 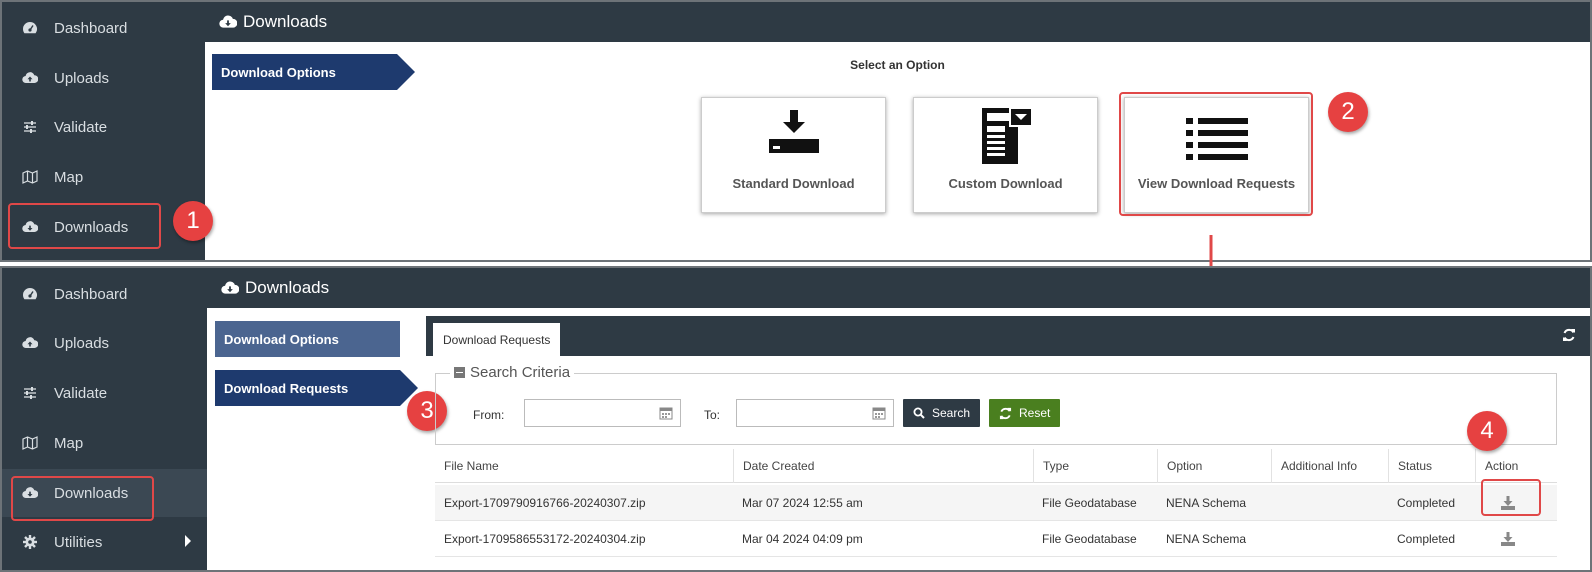 What do you see at coordinates (1431, 466) in the screenshot?
I see `column-header: Status` at bounding box center [1431, 466].